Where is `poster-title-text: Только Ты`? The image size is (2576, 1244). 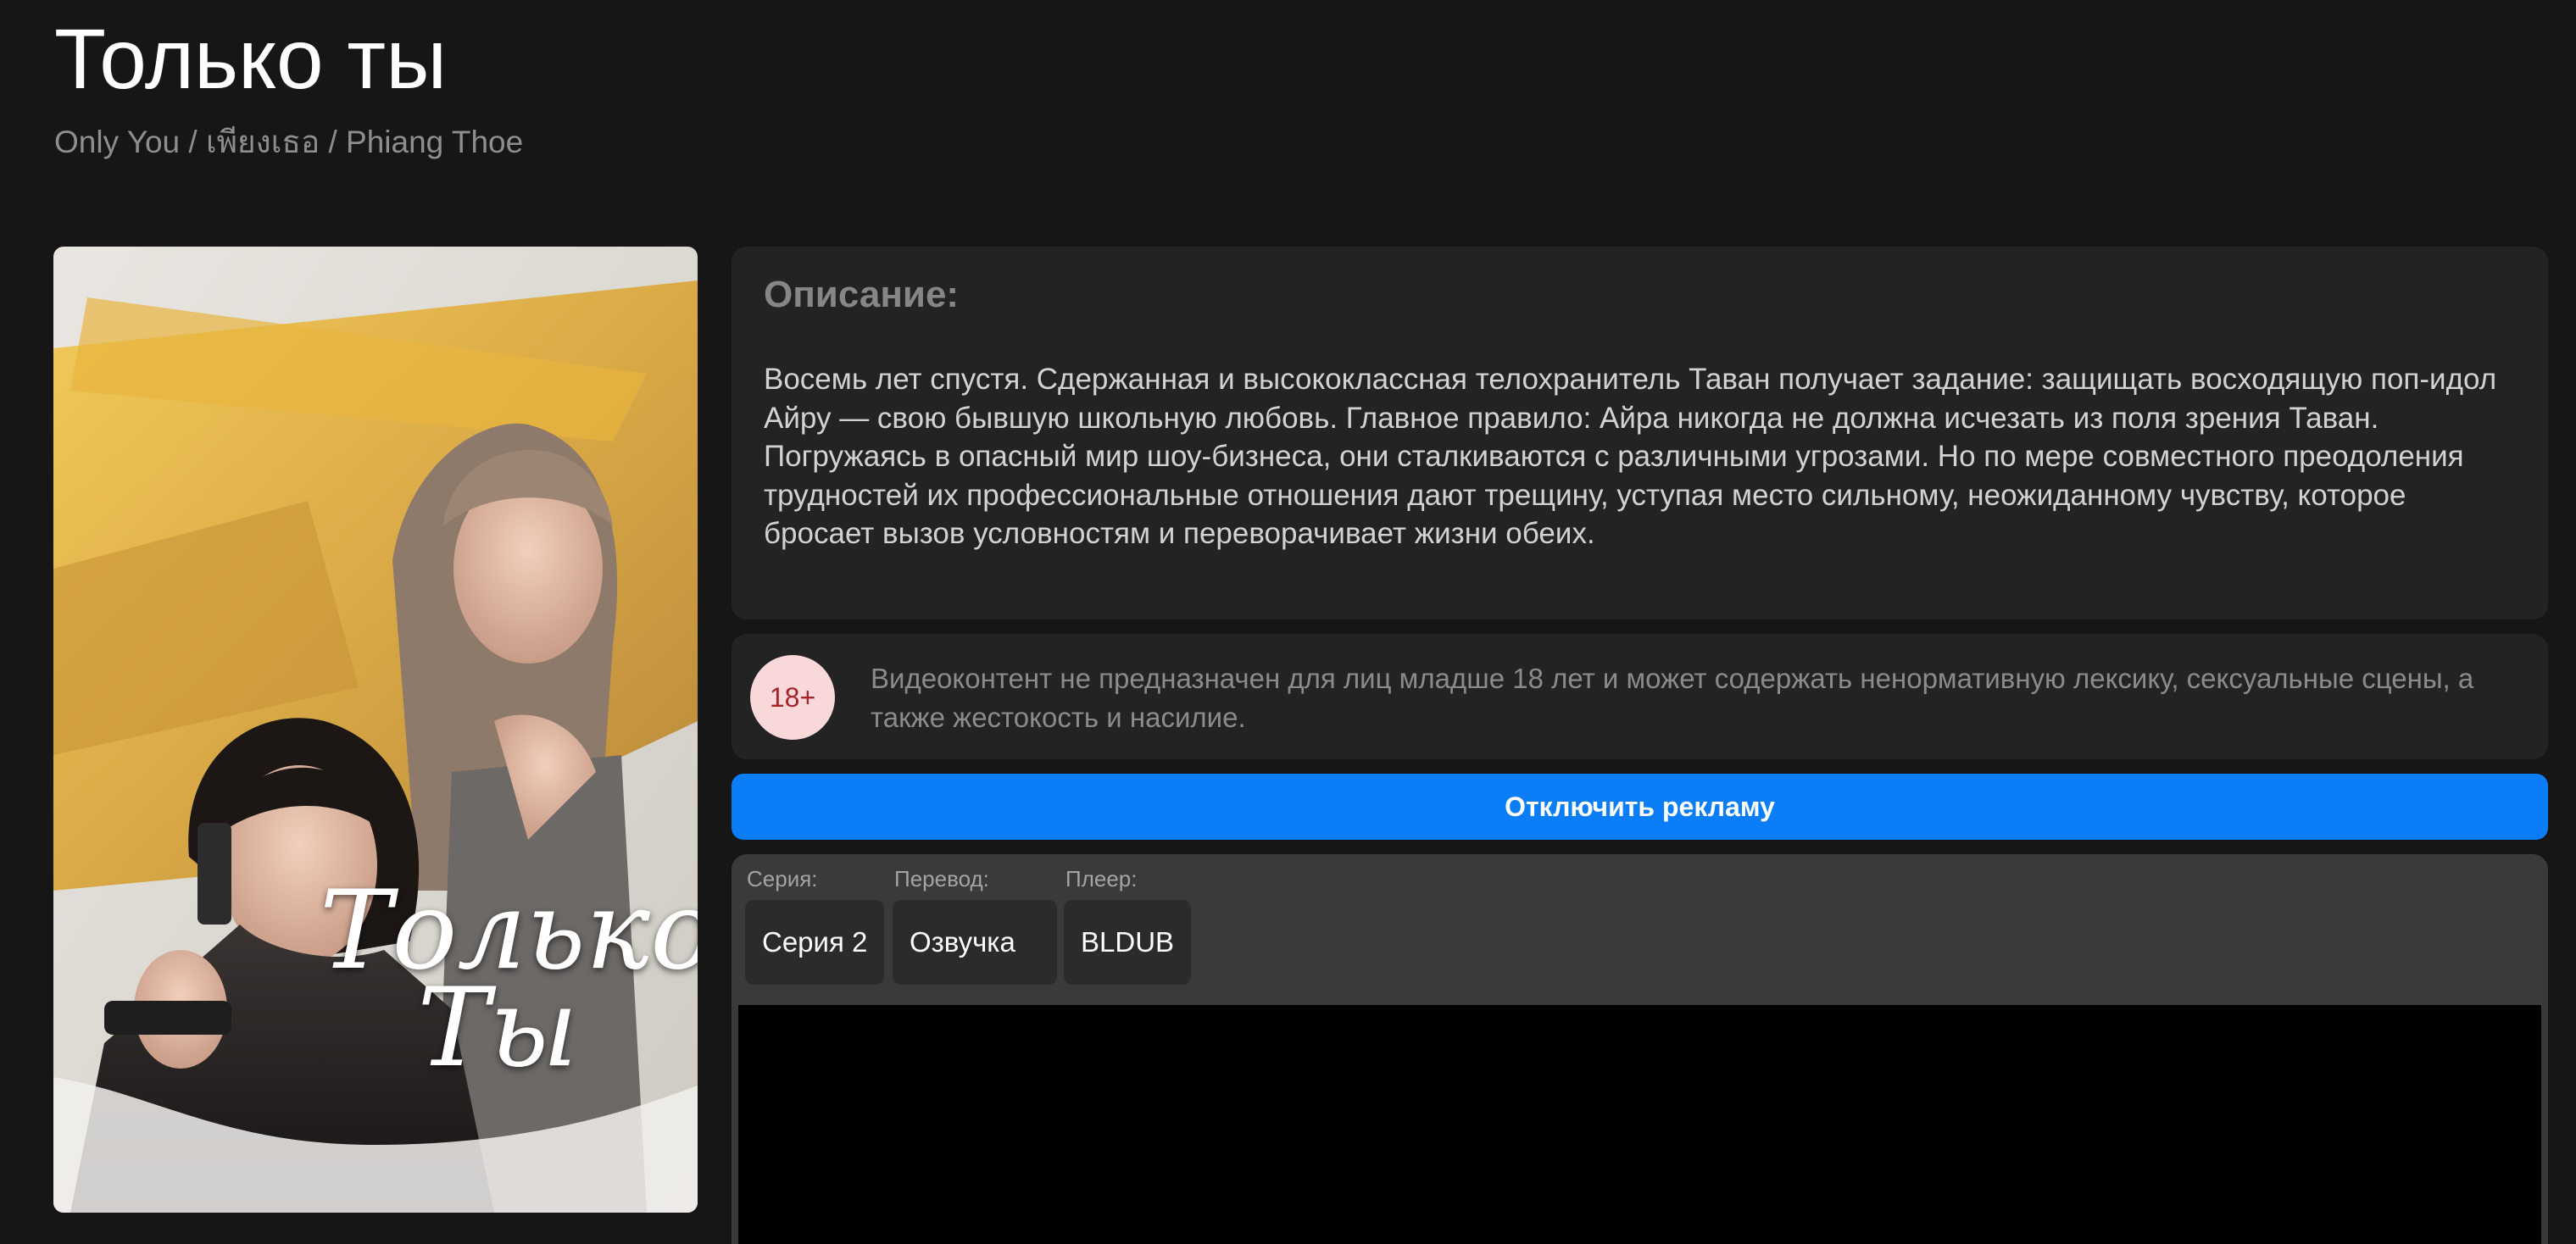
poster-title-text: Только Ты is located at coordinates (509, 980).